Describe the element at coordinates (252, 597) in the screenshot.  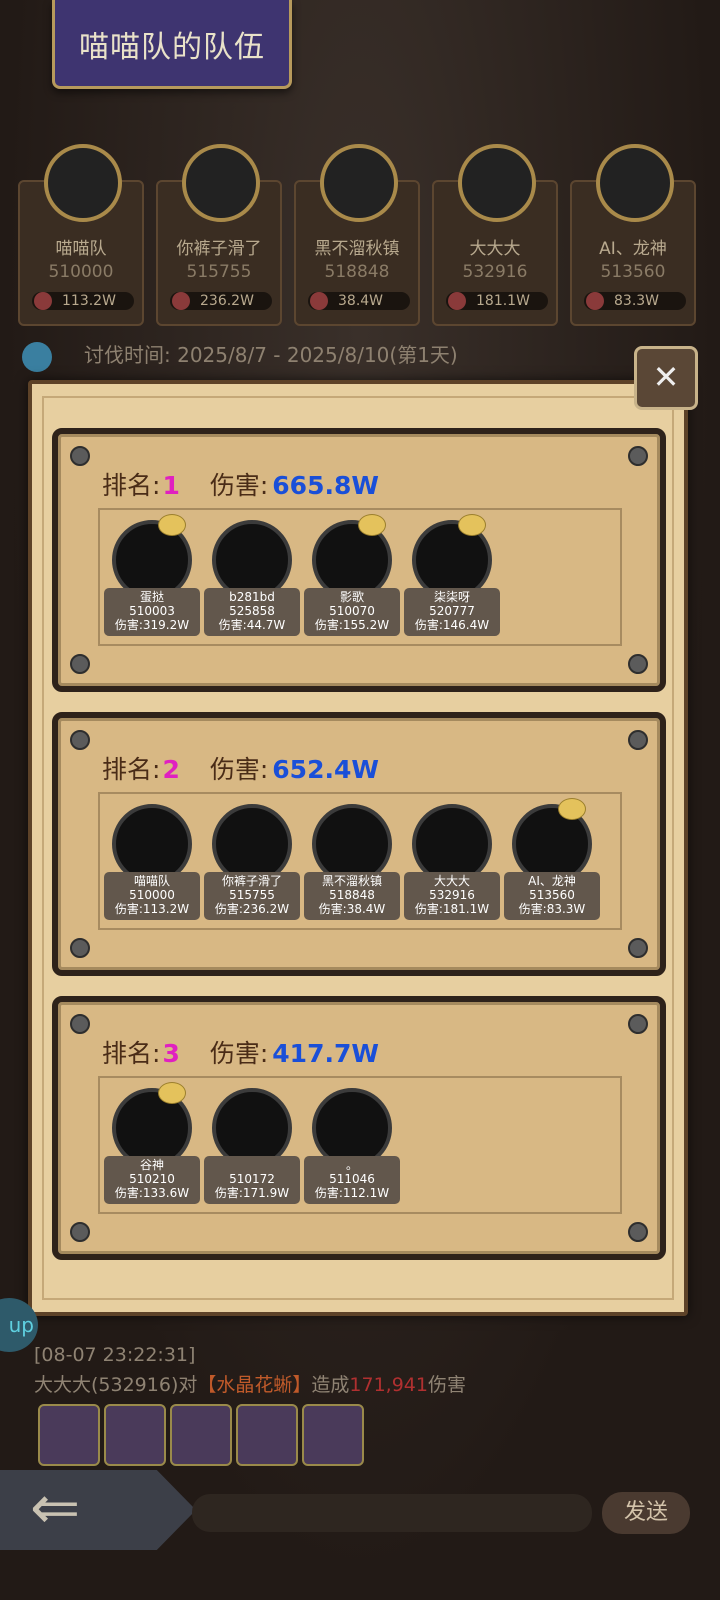
I see `member-name: b281bd` at that location.